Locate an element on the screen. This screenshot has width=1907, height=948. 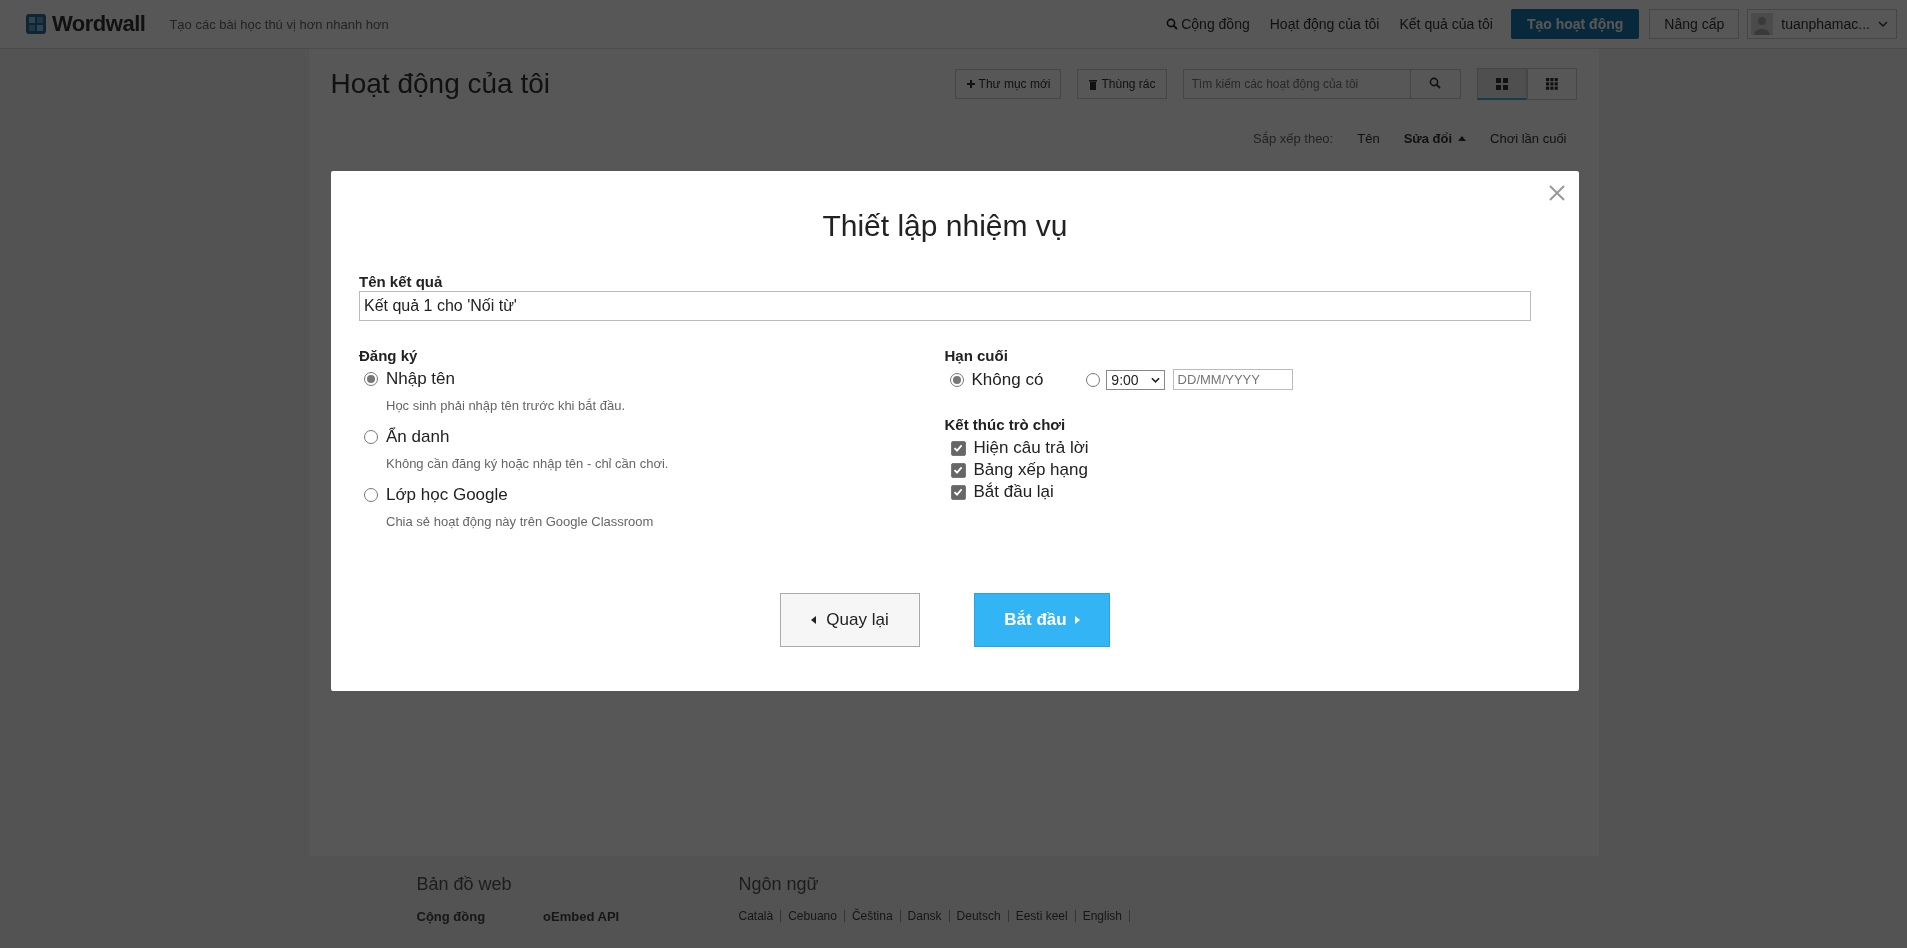
option-label: Hiện câu trả lời is located at coordinates (1031, 448).